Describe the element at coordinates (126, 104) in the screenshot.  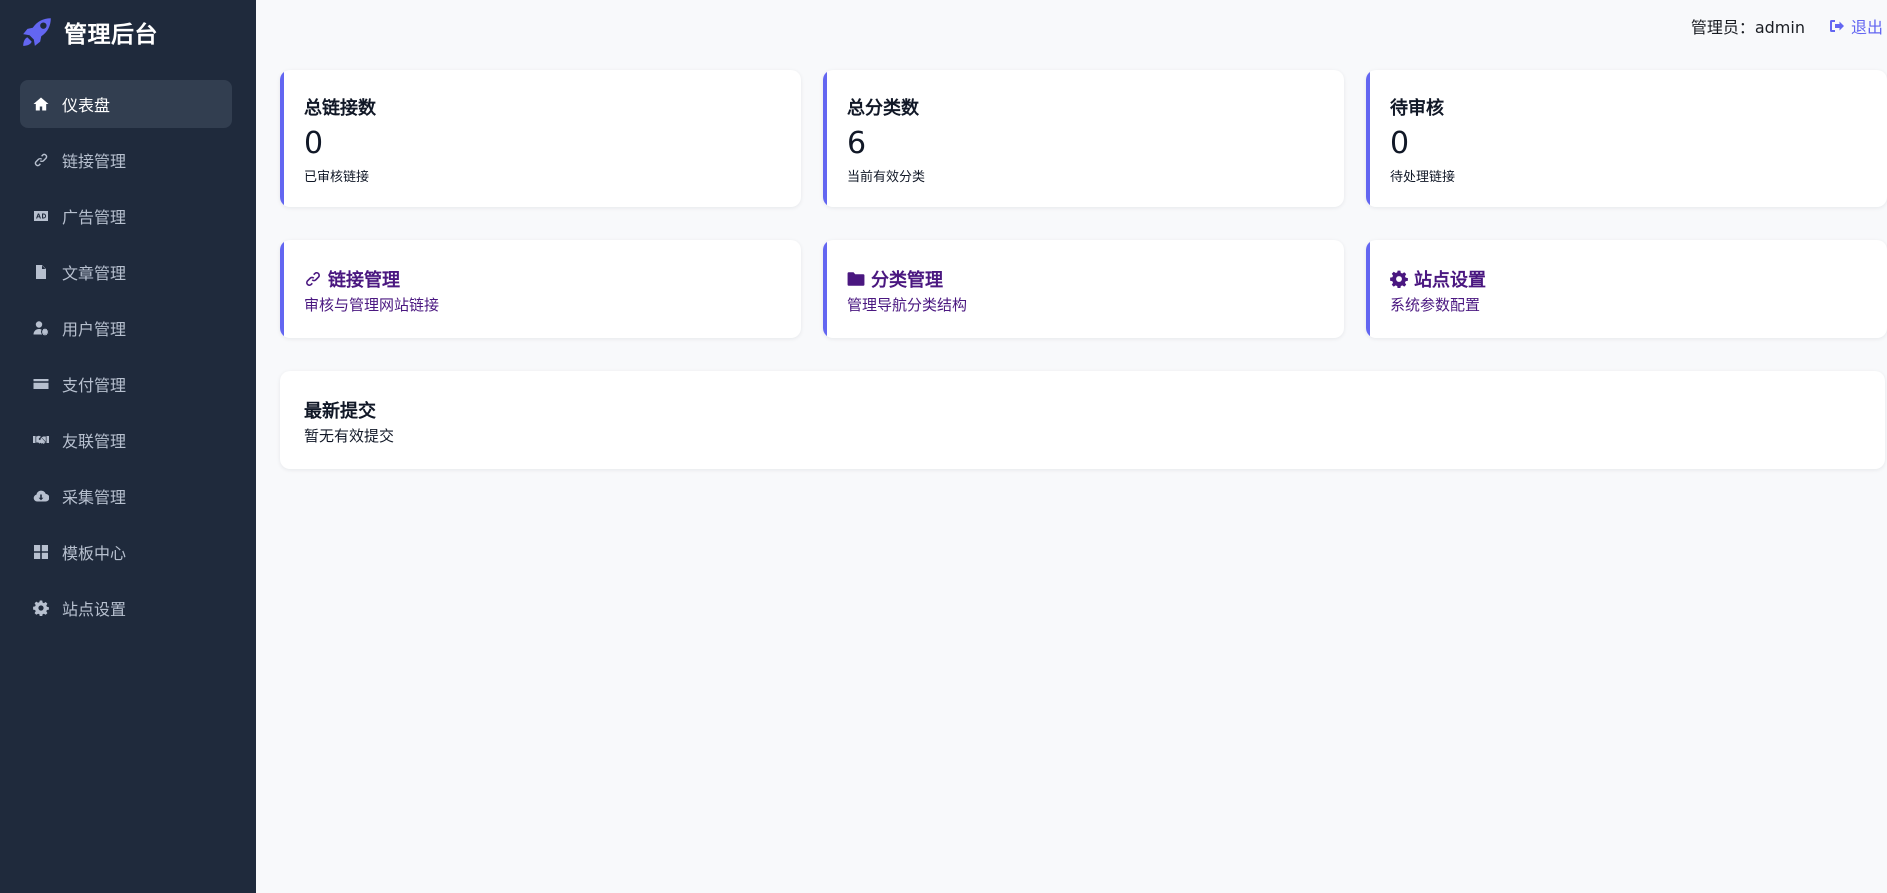
I see `sidebar-item-dashboard: 仪表盘` at that location.